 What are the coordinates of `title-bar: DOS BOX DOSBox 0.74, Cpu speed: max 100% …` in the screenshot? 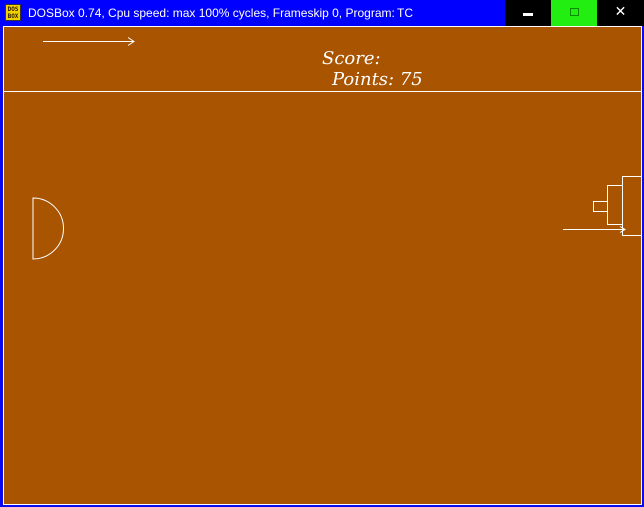 It's located at (322, 13).